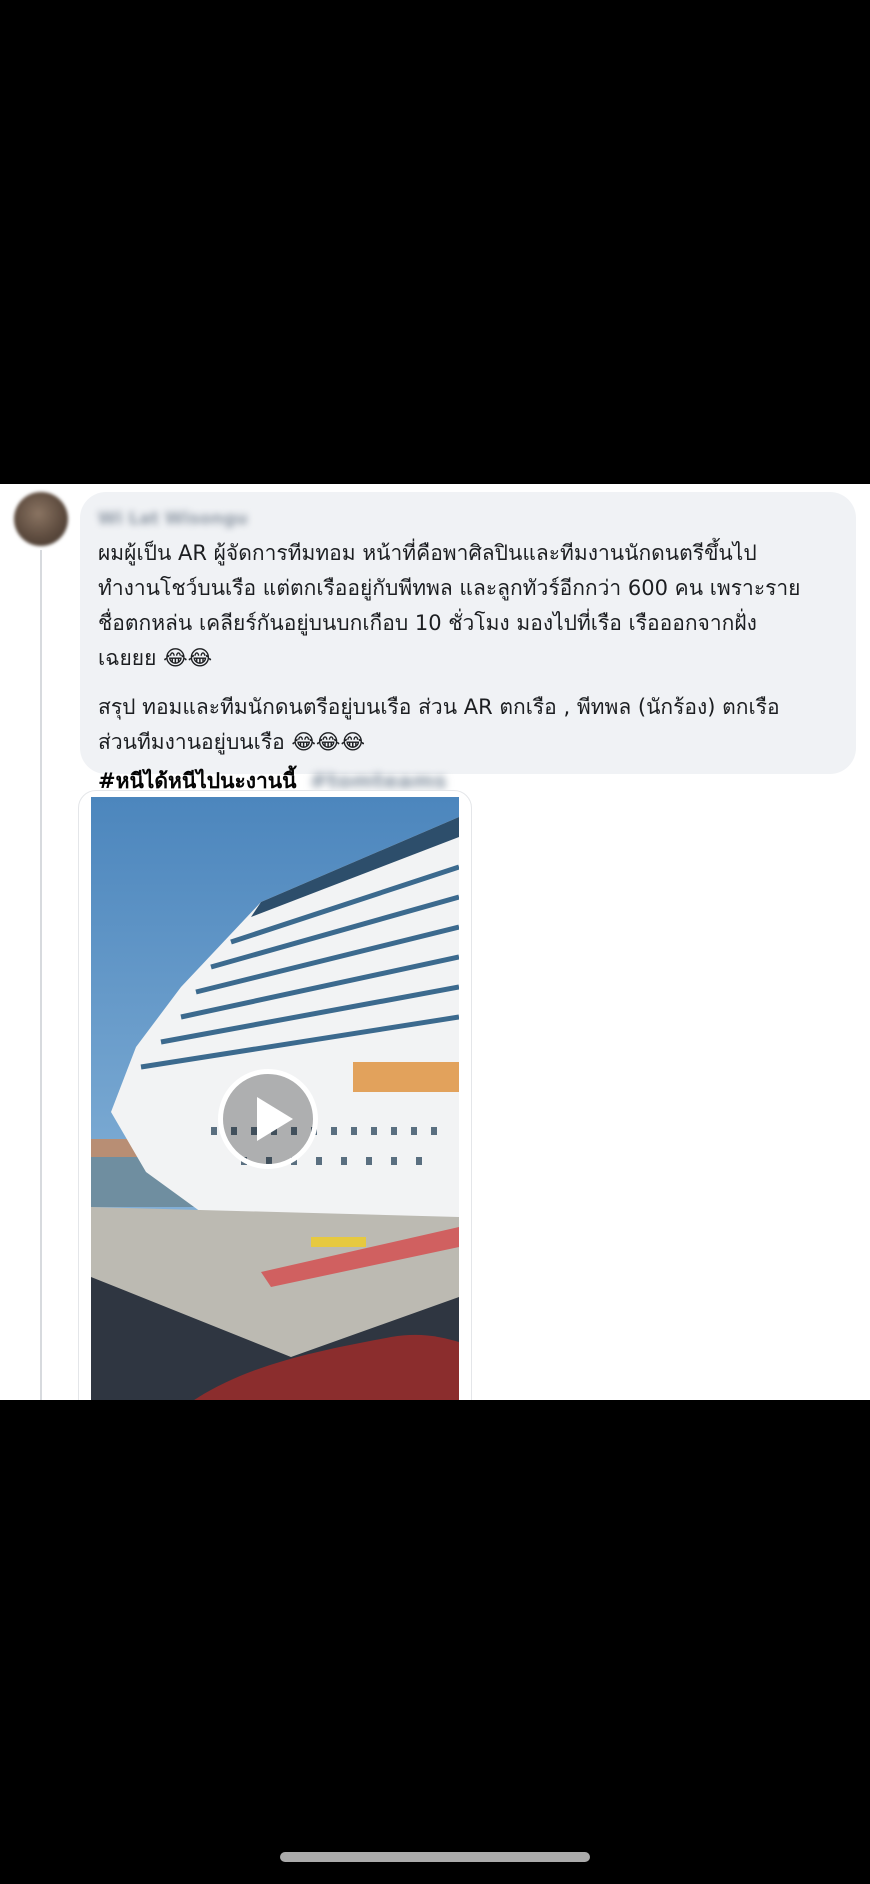 The height and width of the screenshot is (1884, 870). Describe the element at coordinates (41, 975) in the screenshot. I see `thread-line` at that location.